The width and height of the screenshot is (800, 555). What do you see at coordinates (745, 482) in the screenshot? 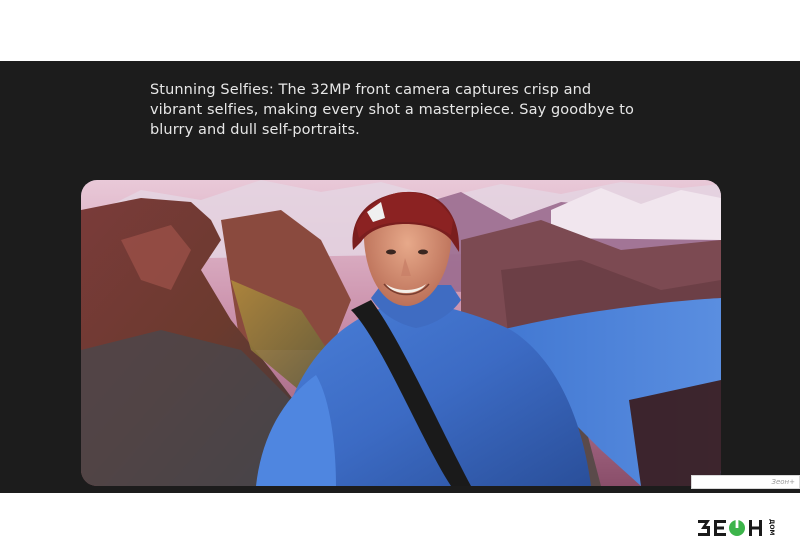
I see `watermark-label: Зеон+` at bounding box center [745, 482].